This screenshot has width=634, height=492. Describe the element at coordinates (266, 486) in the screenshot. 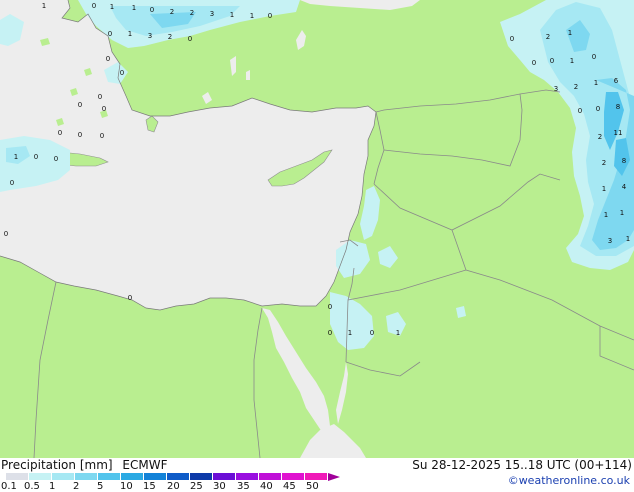

I see `colorbar-tick-label: 40` at that location.